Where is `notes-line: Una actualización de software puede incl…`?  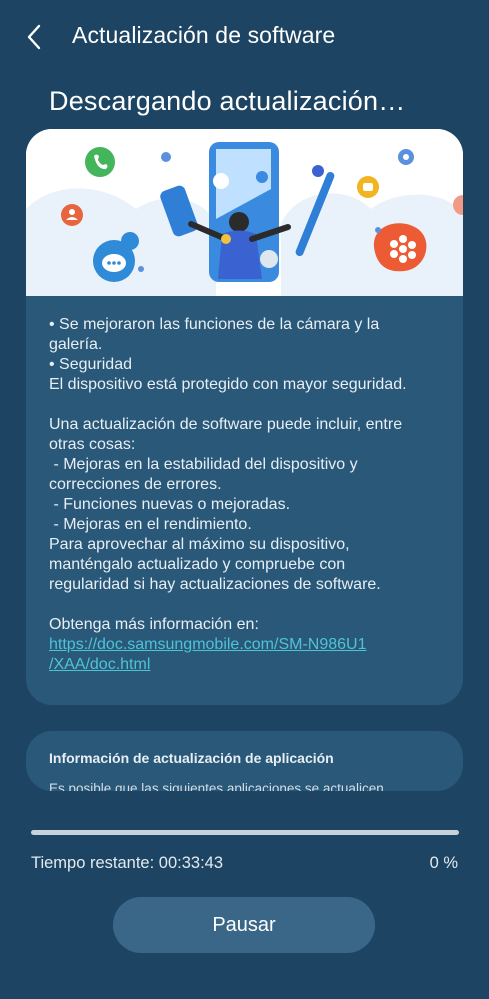 notes-line: Una actualización de software puede incl… is located at coordinates (226, 424).